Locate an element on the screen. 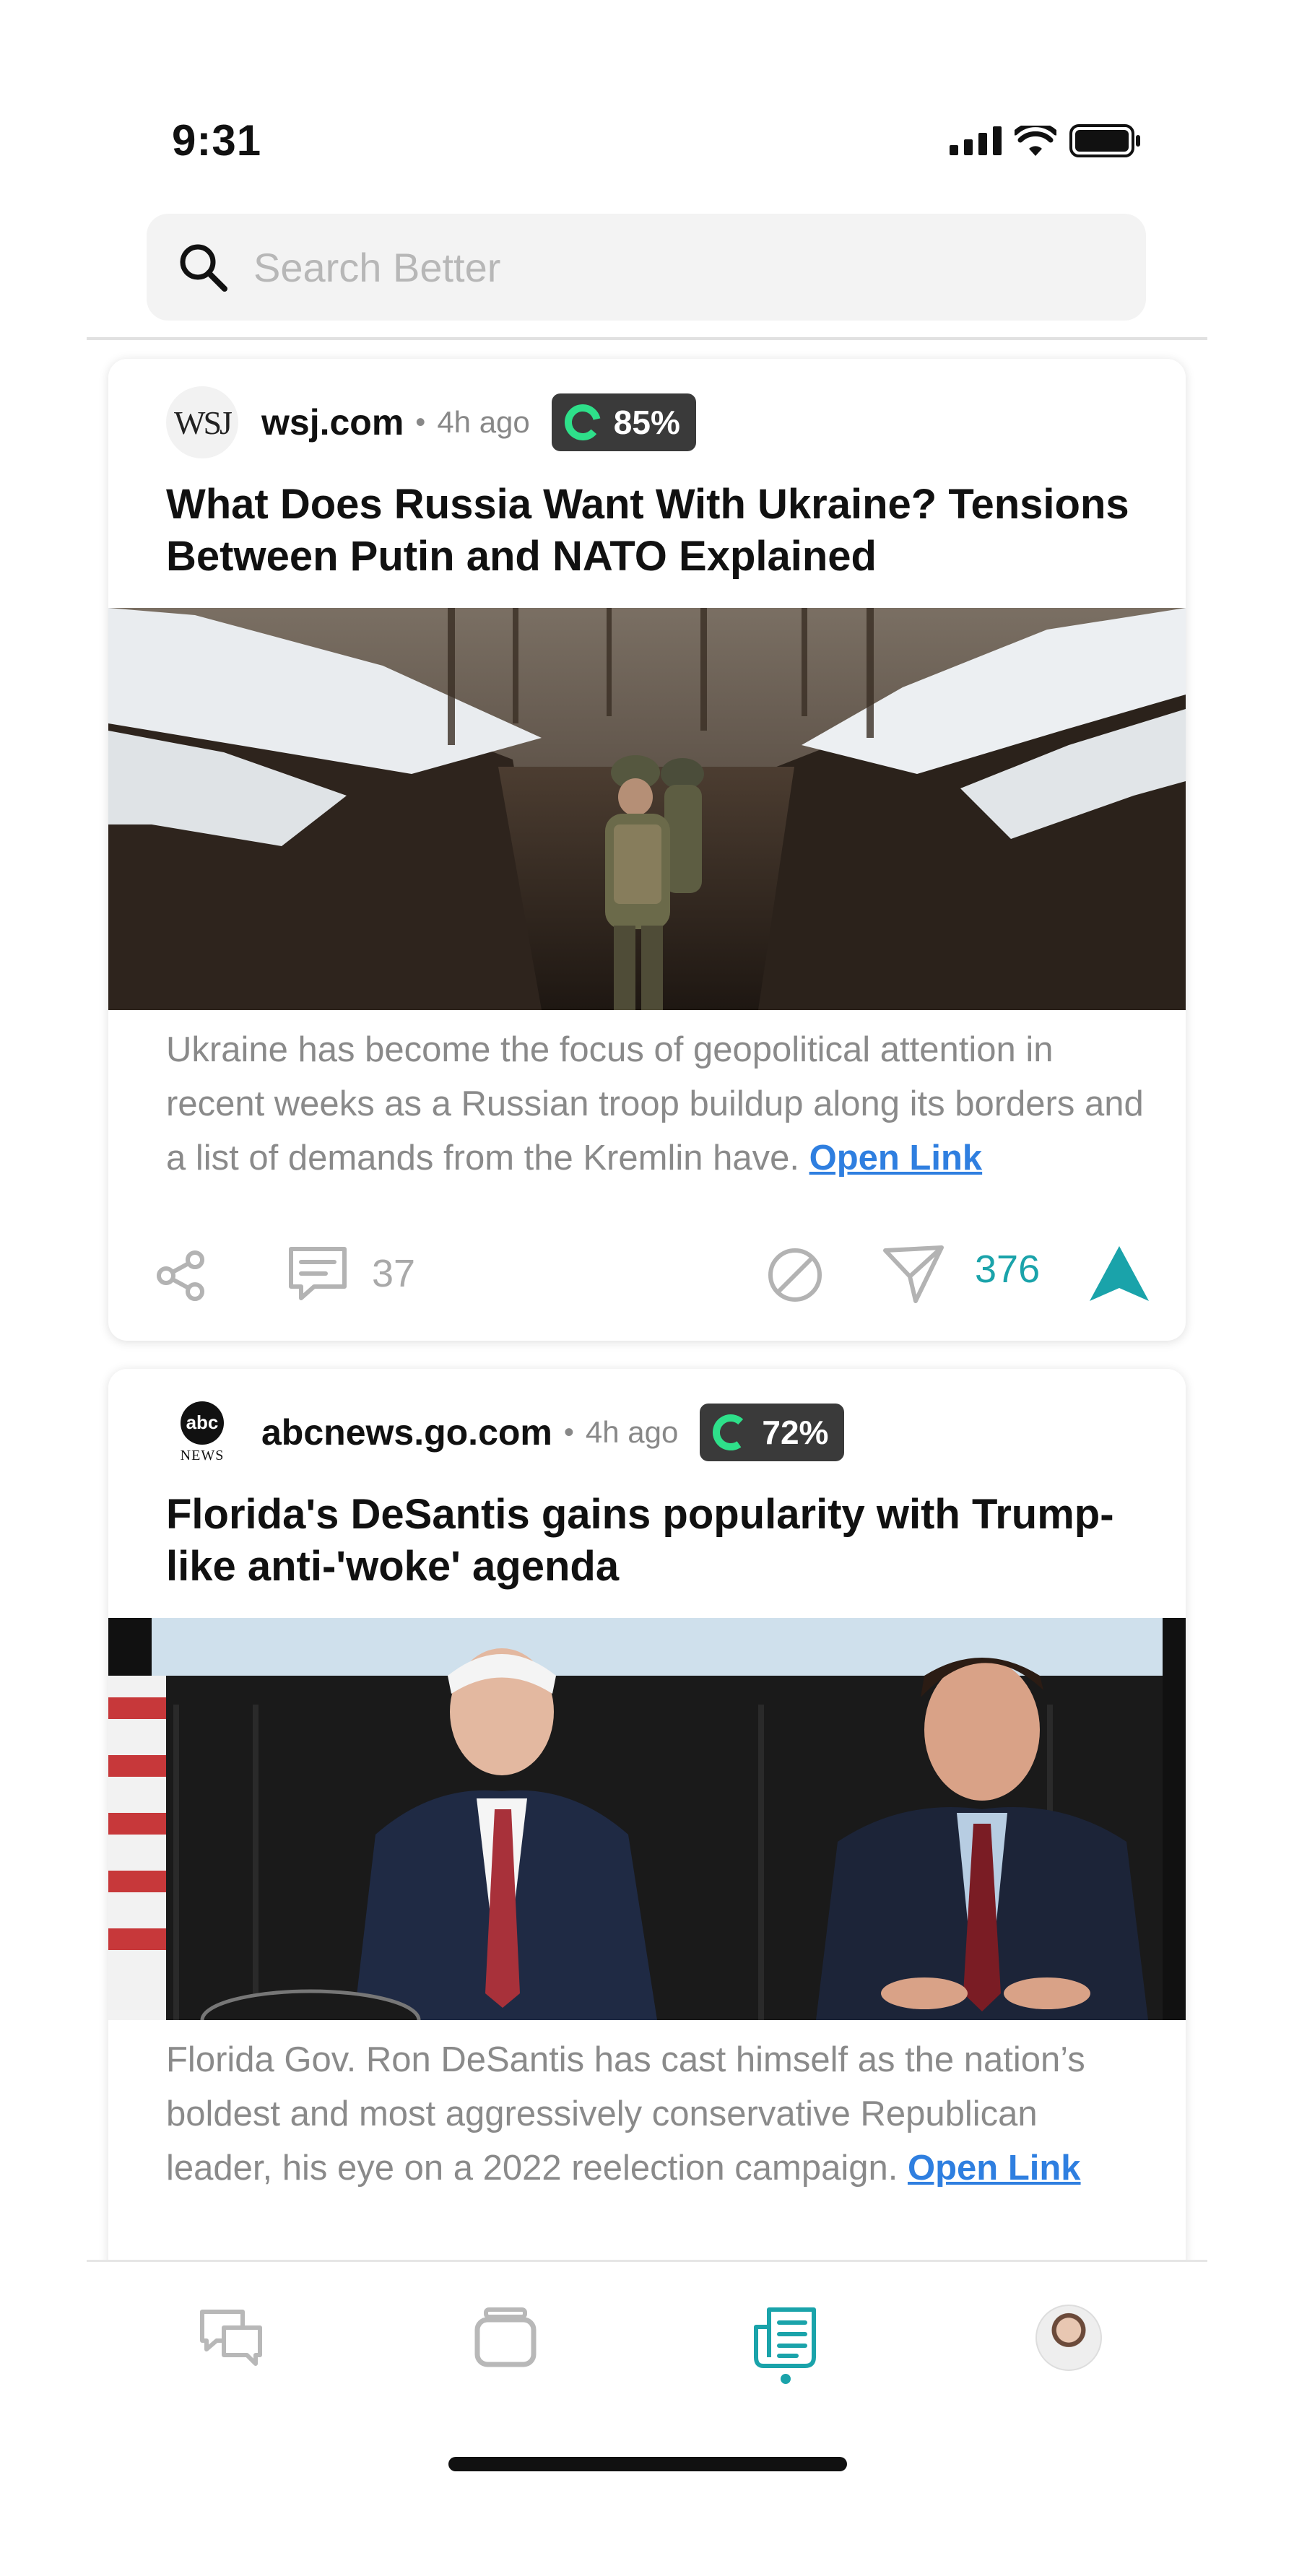 Image resolution: width=1294 pixels, height=2576 pixels. search-bar is located at coordinates (646, 267).